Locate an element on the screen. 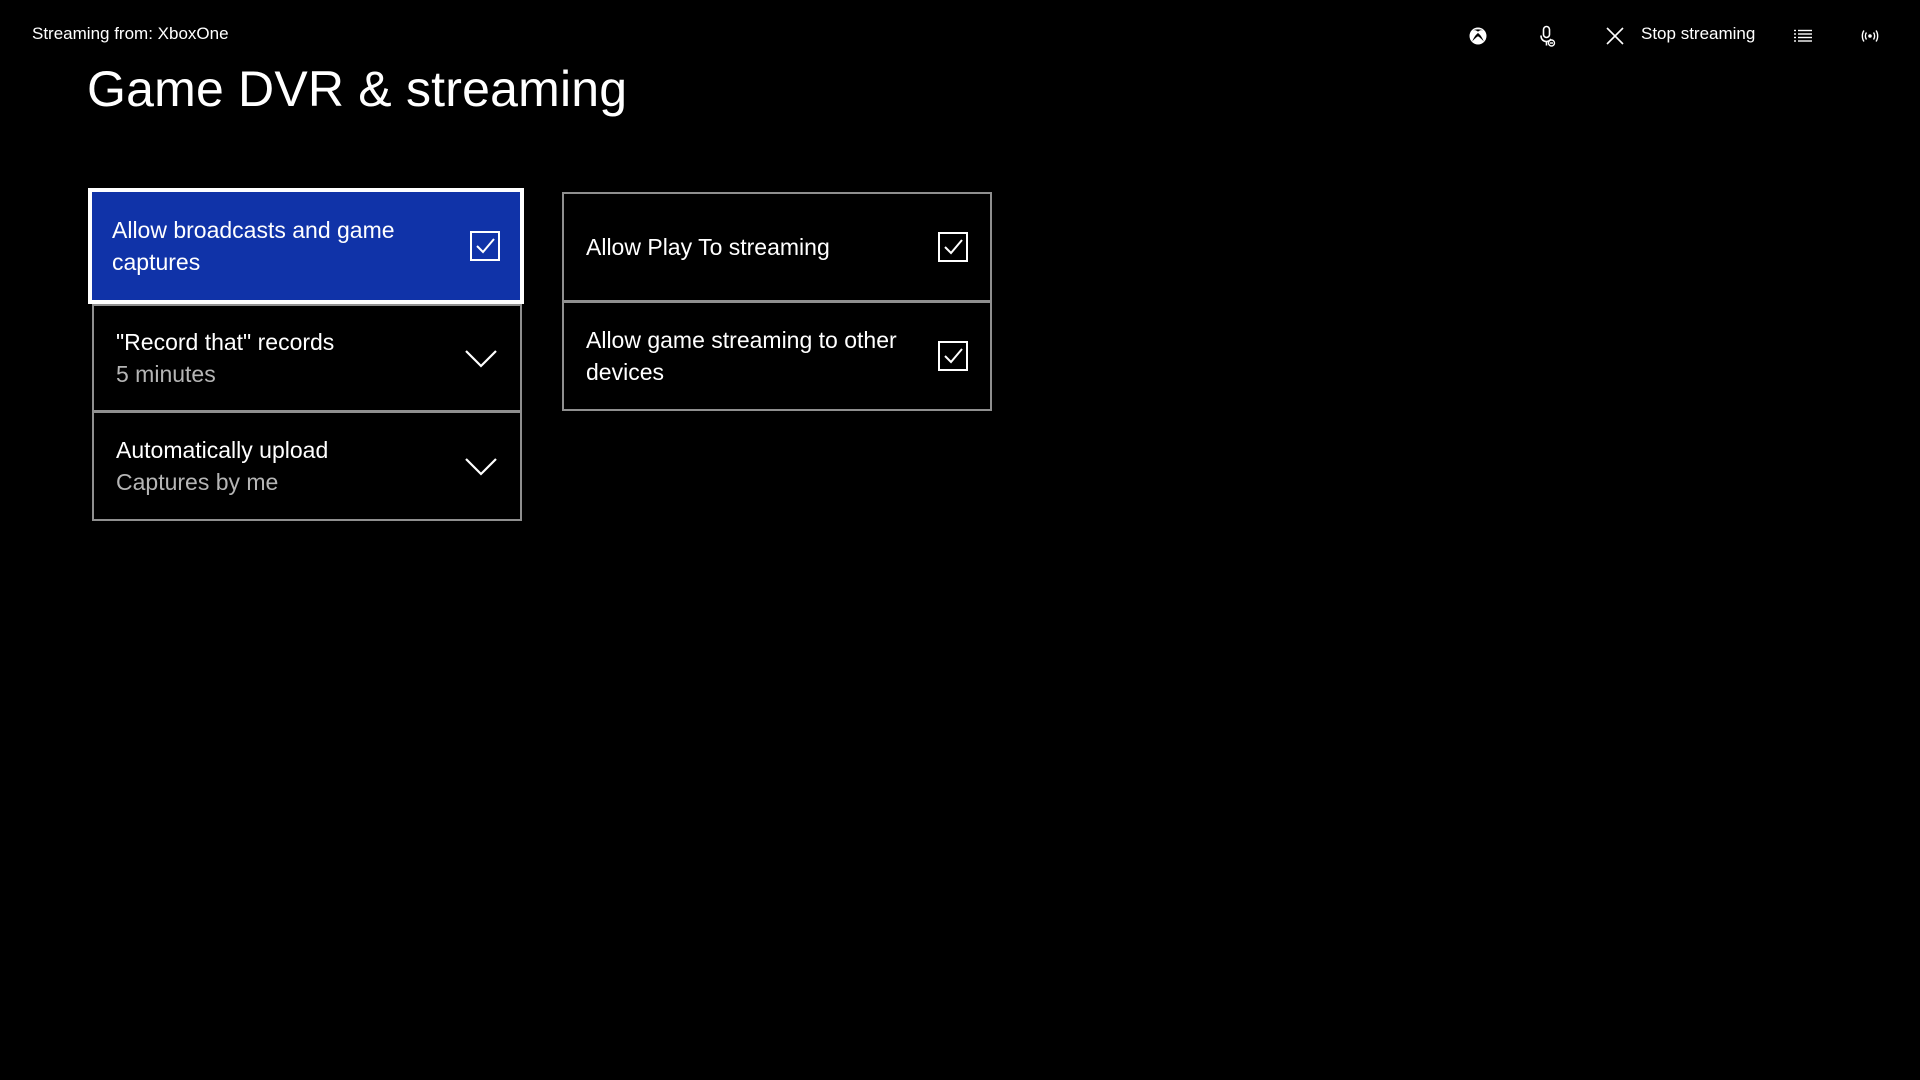  allow-play-to-toggle: Allow Play To streaming is located at coordinates (777, 247).